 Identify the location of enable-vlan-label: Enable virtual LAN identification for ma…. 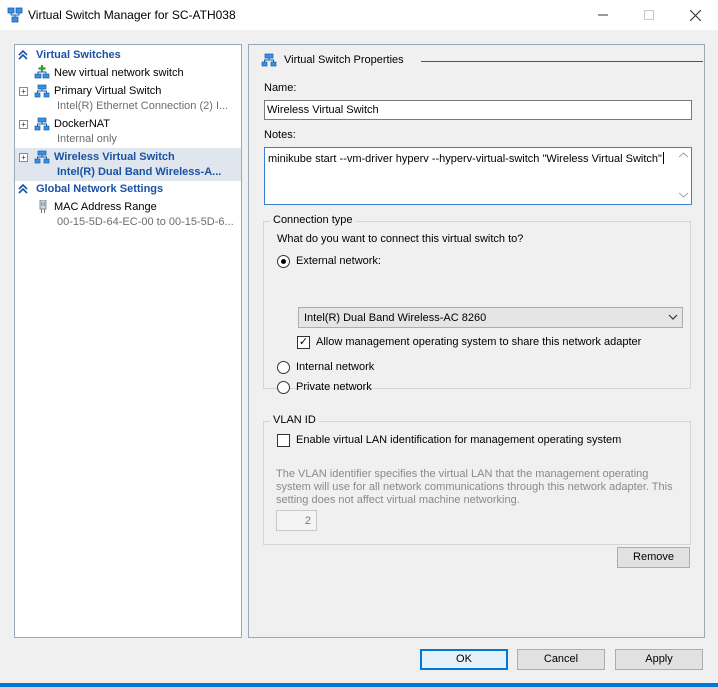
(458, 440).